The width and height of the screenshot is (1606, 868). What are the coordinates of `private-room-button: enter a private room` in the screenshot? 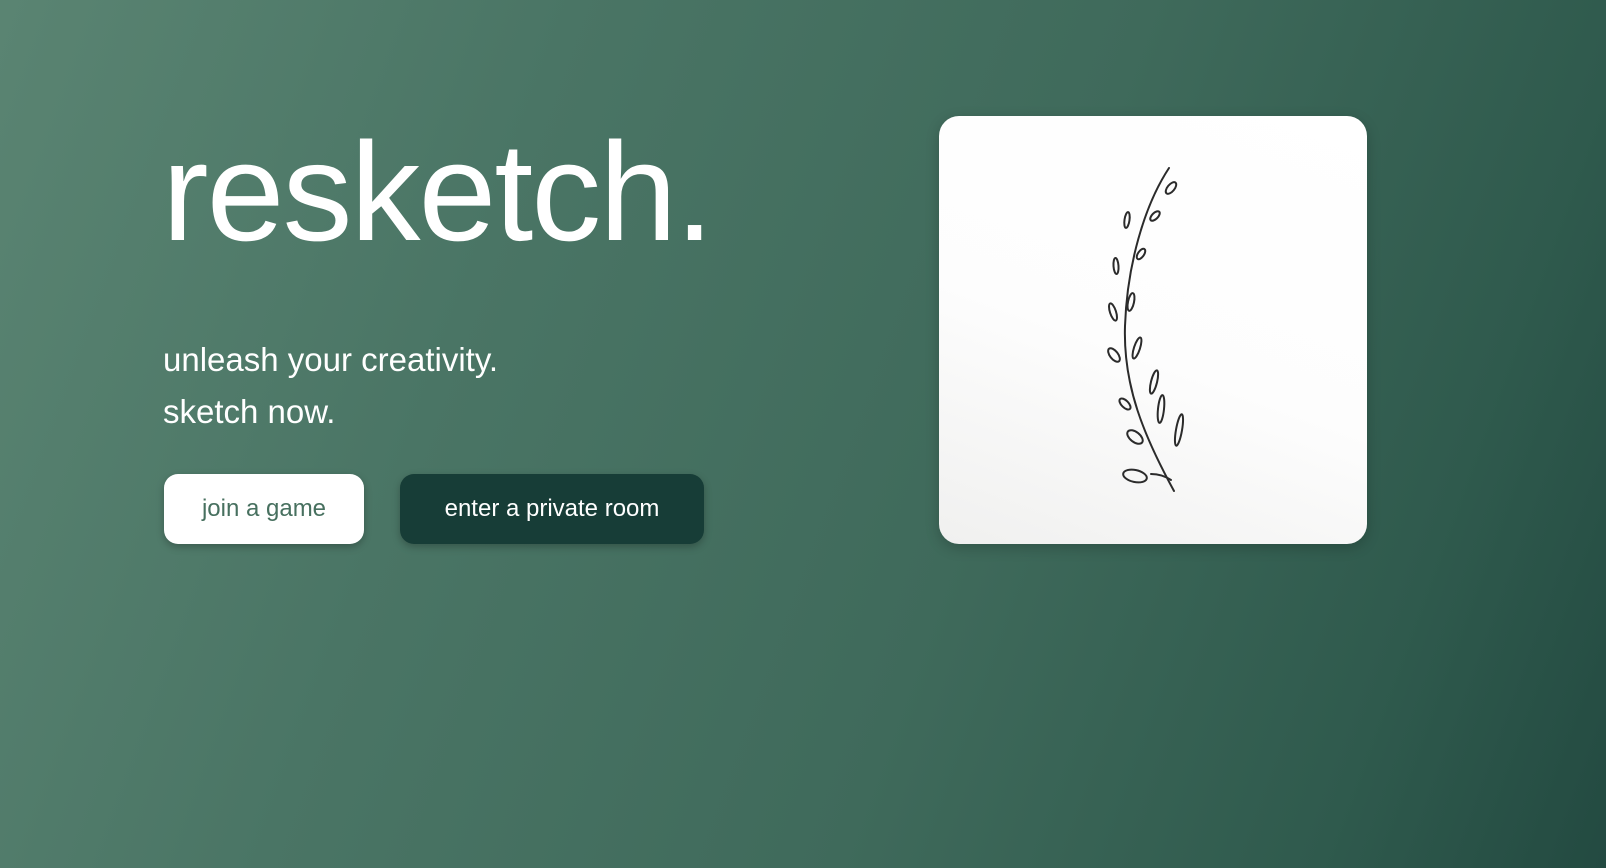 It's located at (552, 509).